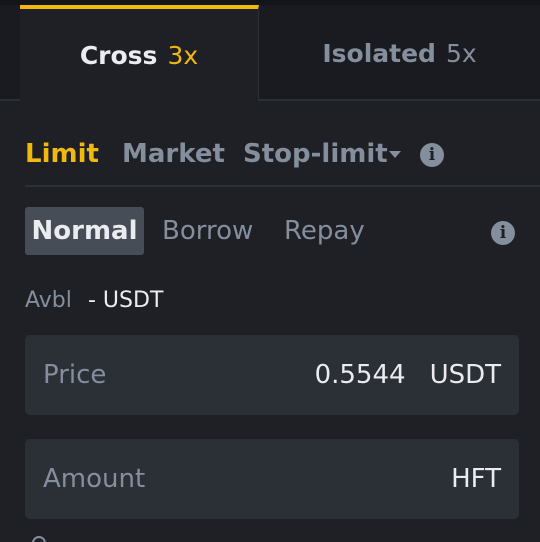  Describe the element at coordinates (39, 539) in the screenshot. I see `slider-handle` at that location.